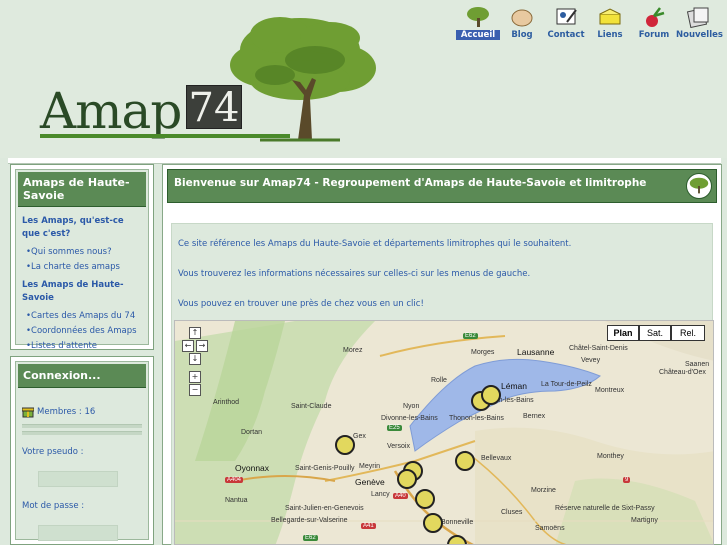  I want to click on members-count: Membres : 16, so click(66, 412).